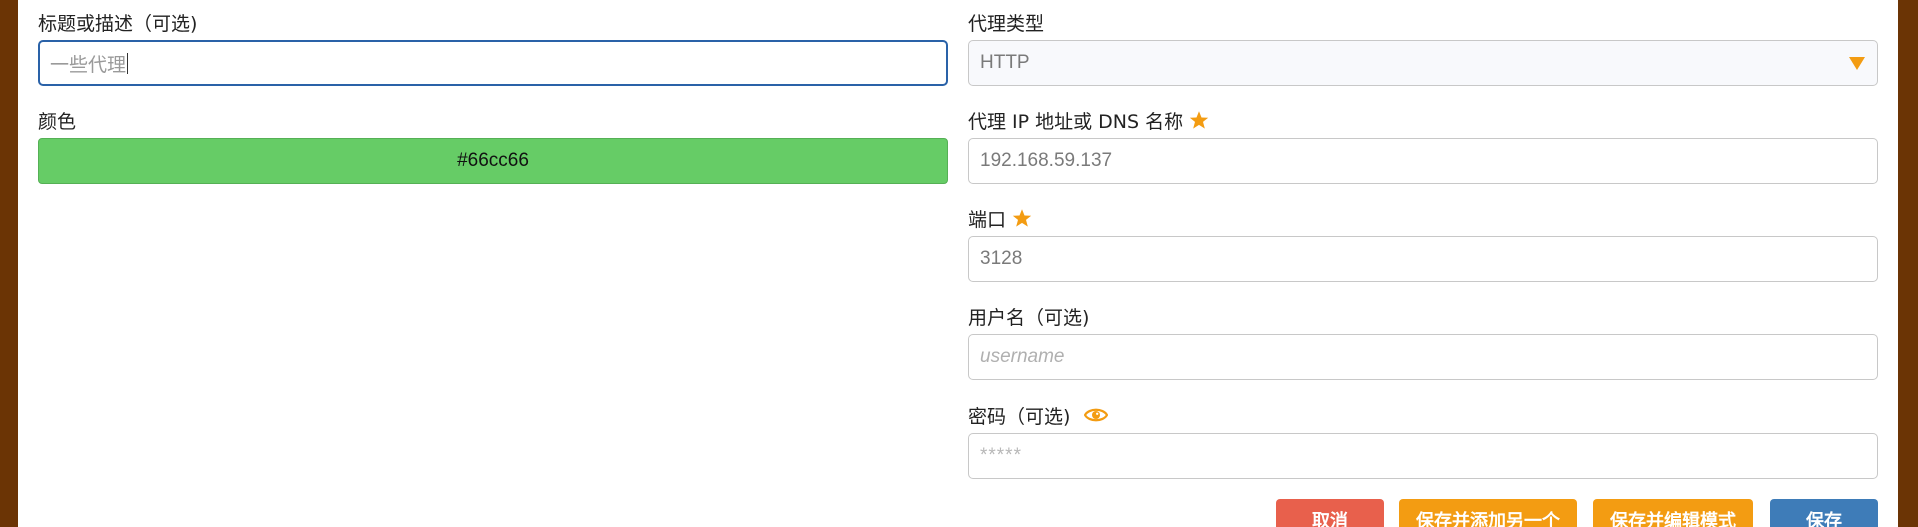  I want to click on cancel-button: 取消, so click(1330, 513).